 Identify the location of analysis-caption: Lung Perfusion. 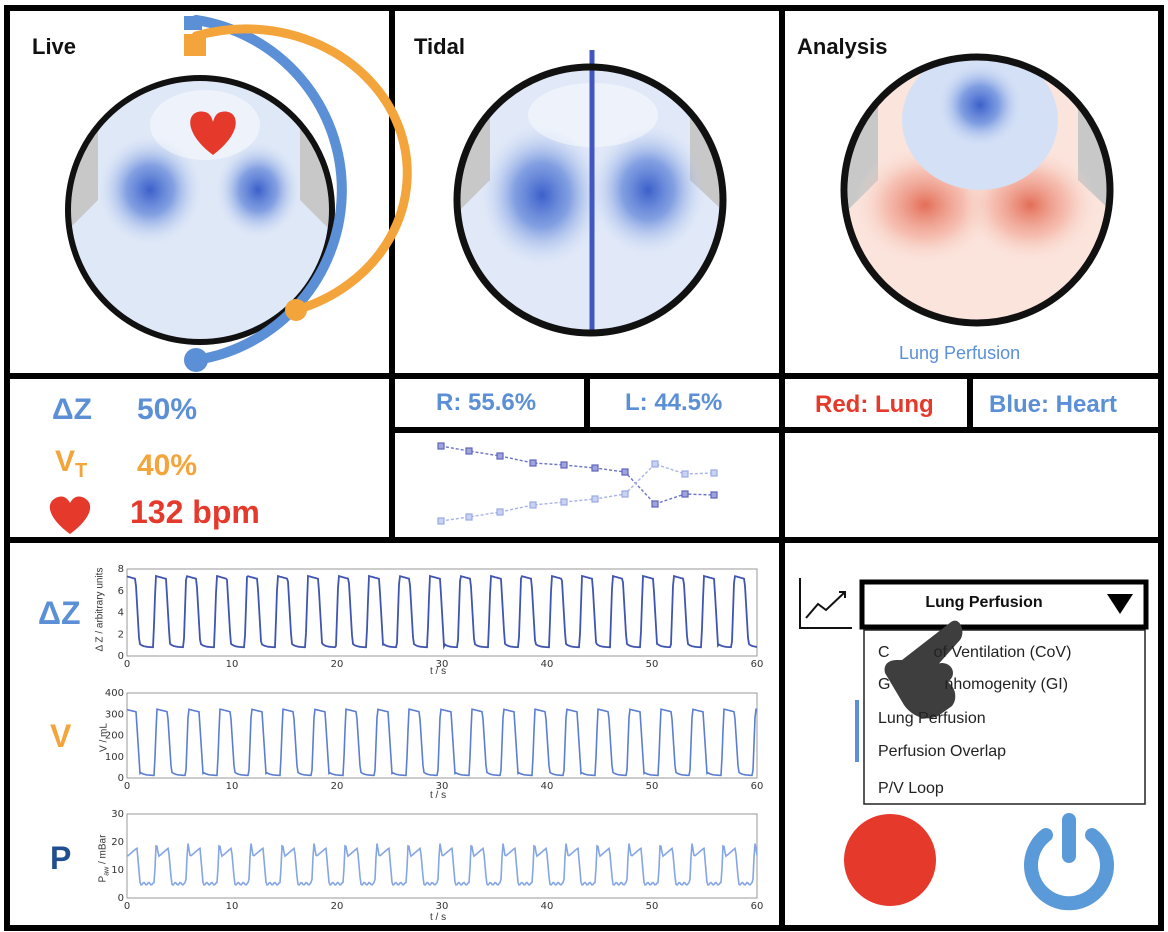
(960, 353).